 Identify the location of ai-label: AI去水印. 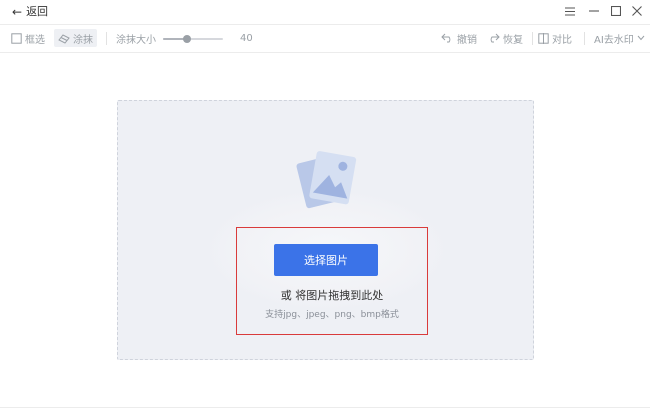
(614, 40).